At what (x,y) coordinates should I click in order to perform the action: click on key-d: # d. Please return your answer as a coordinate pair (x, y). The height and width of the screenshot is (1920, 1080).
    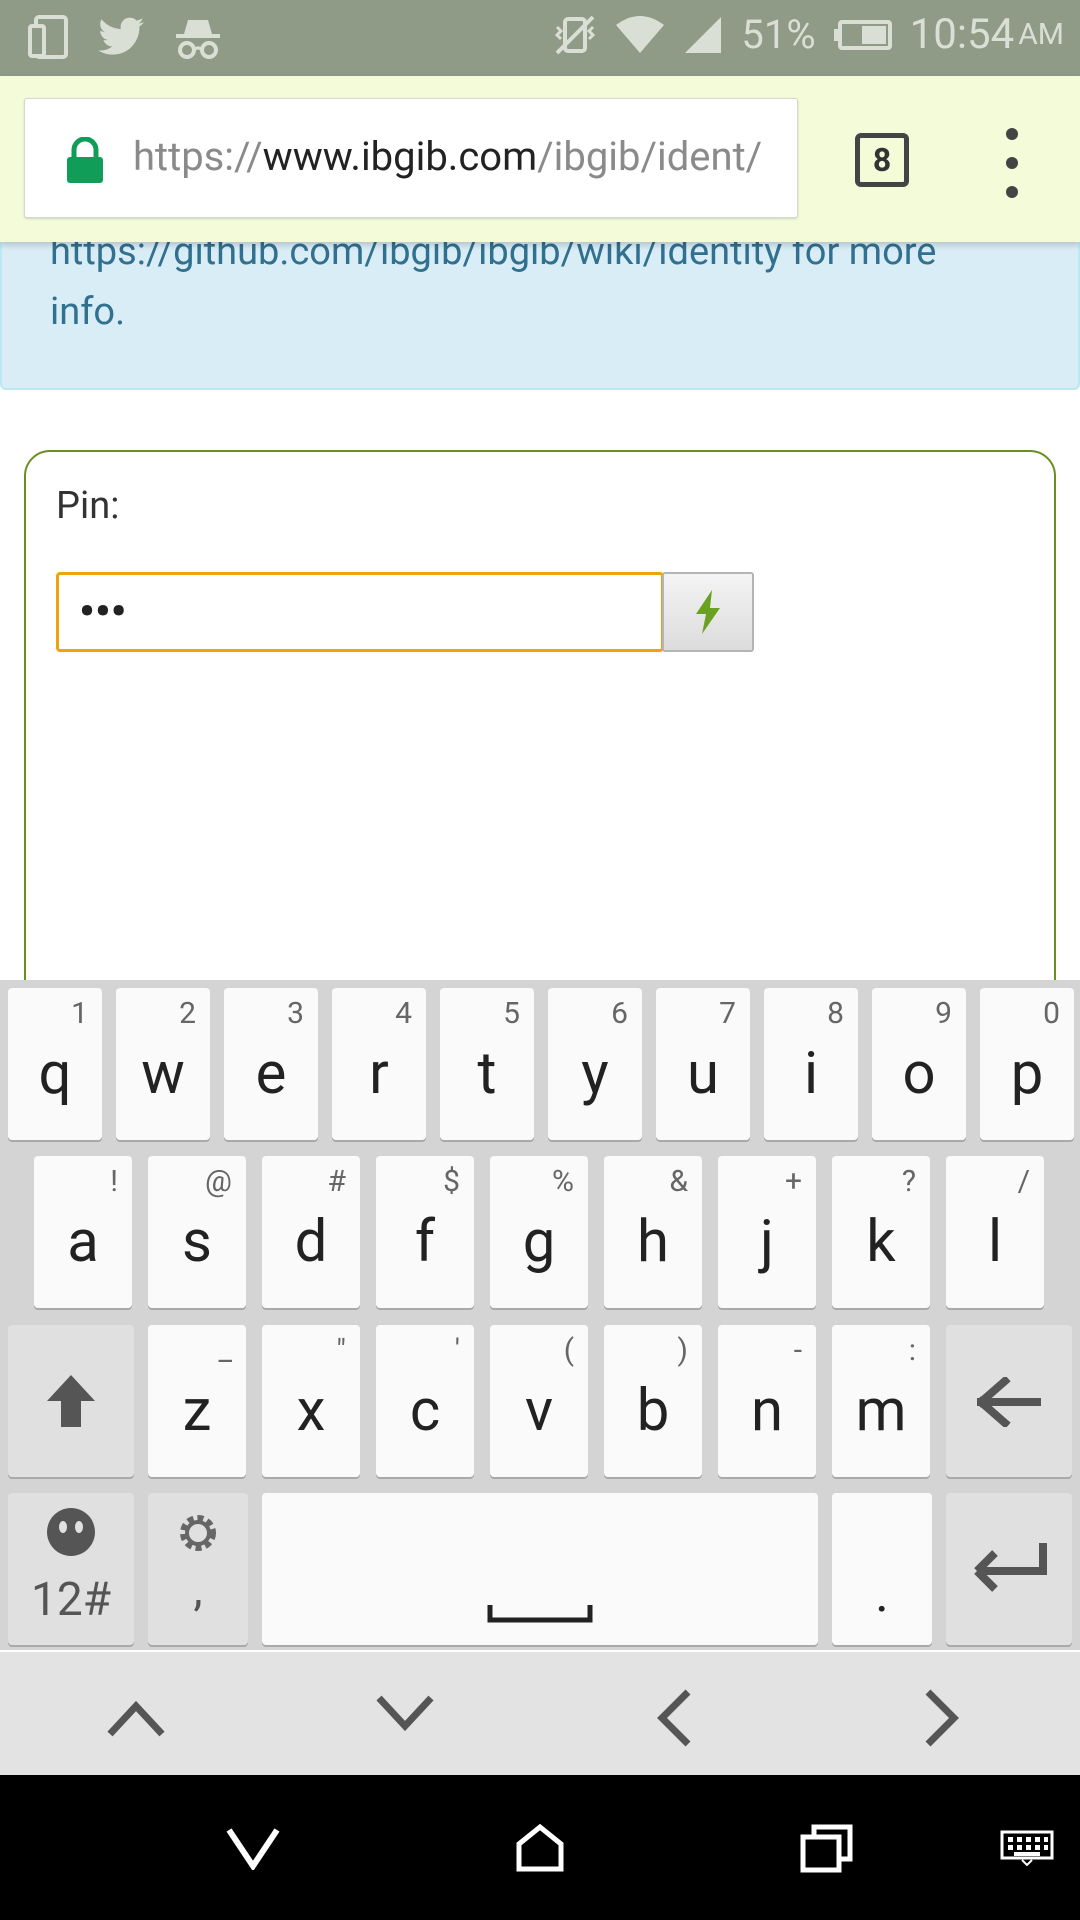
    Looking at the image, I should click on (311, 1232).